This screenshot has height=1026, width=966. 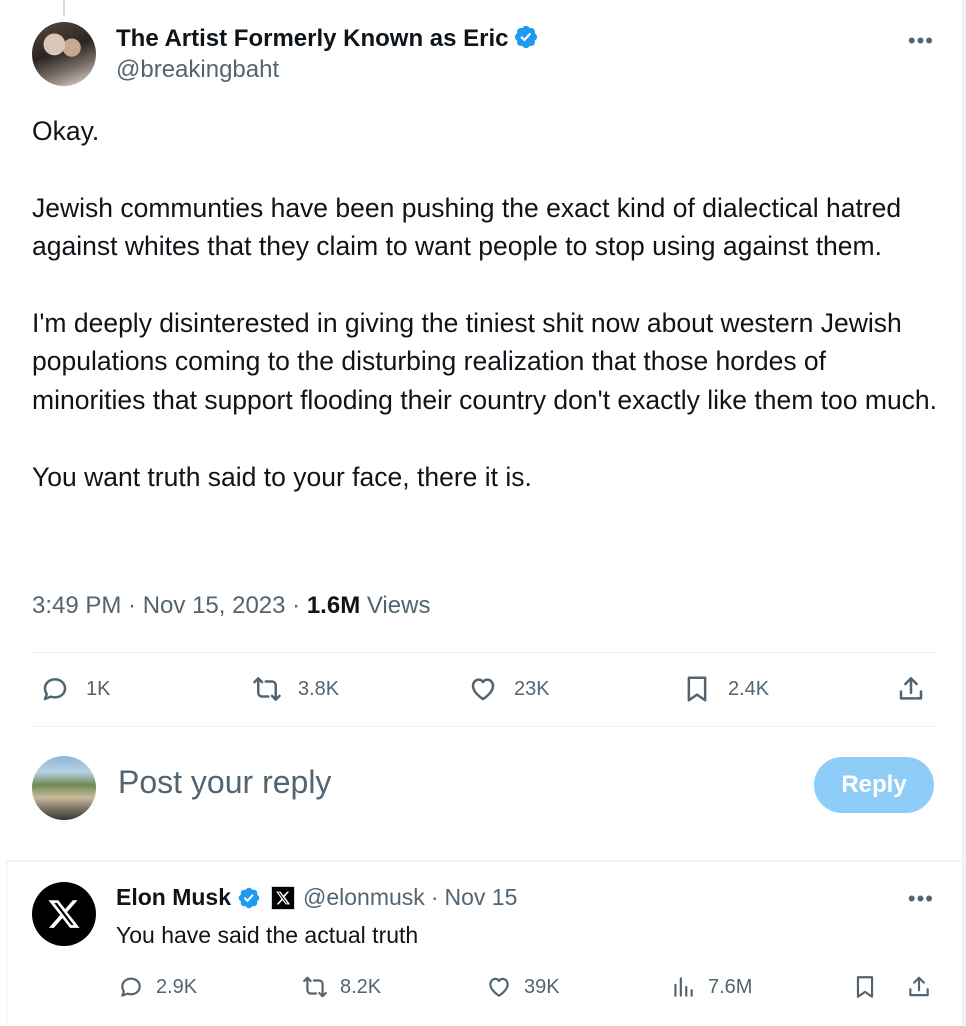 I want to click on reply-author-avatar, so click(x=64, y=914).